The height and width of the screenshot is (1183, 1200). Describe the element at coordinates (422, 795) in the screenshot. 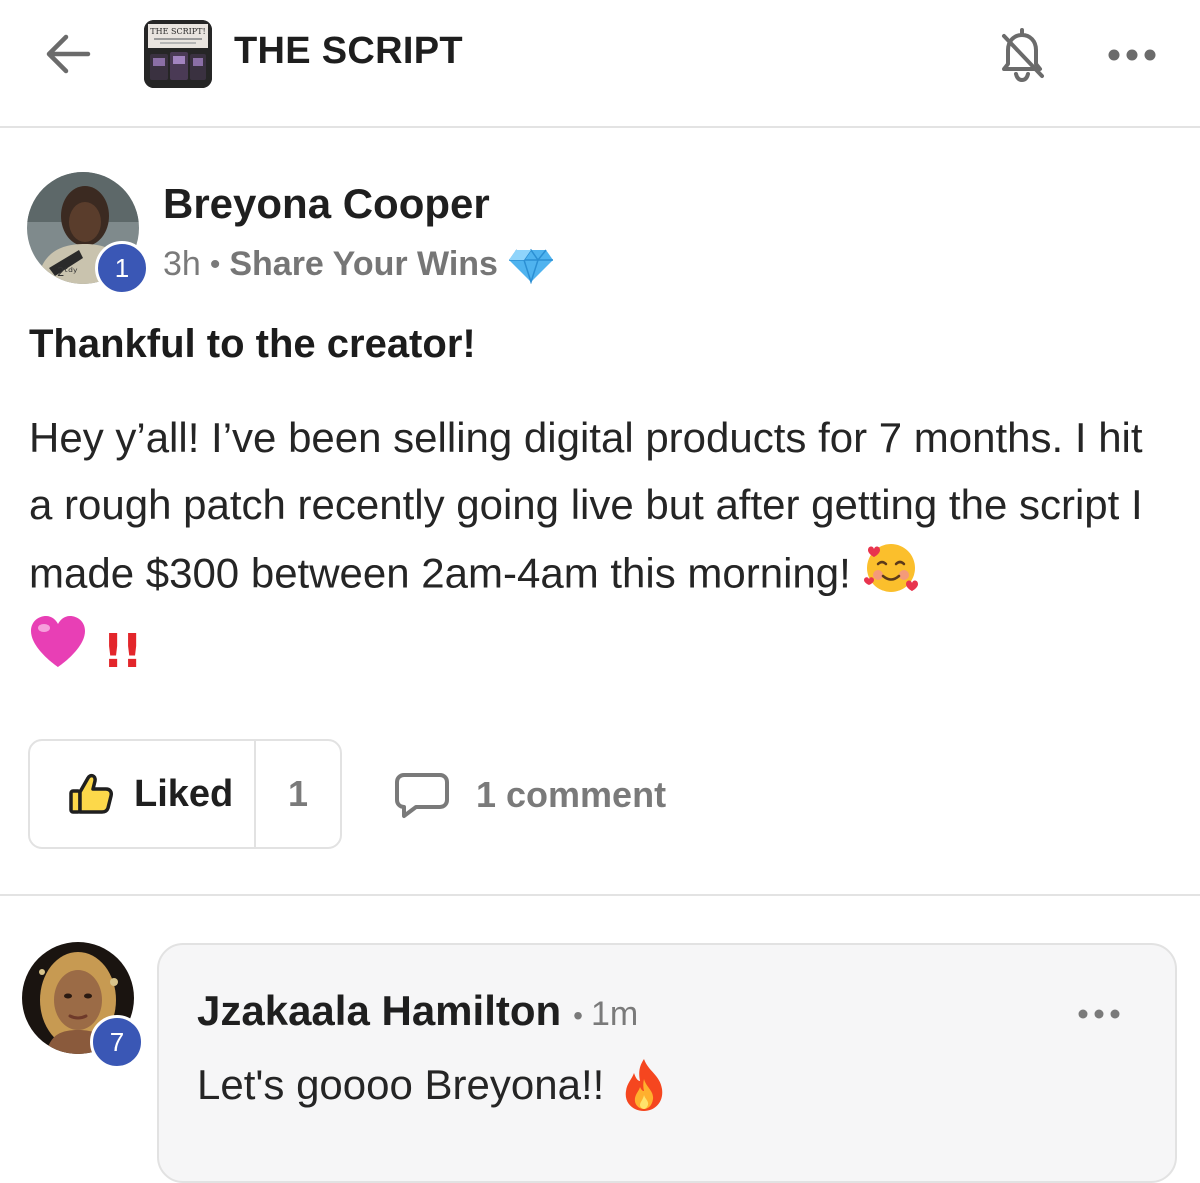

I see `comment-bubble-icon` at that location.